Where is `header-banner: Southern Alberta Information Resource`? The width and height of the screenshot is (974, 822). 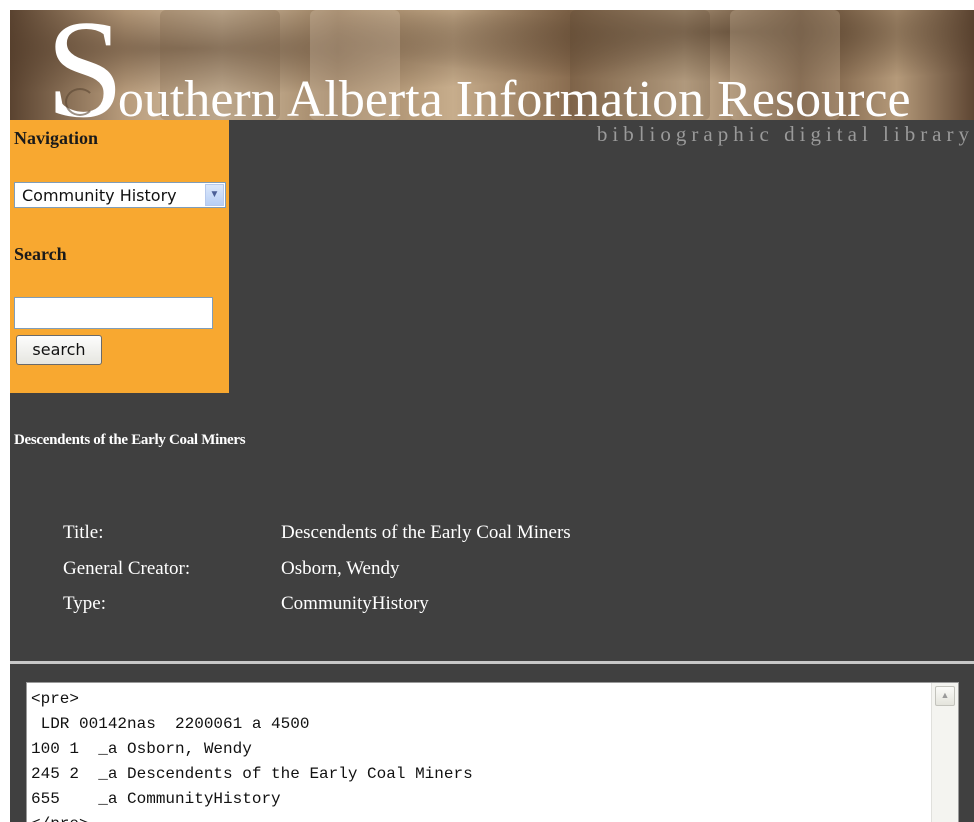
header-banner: Southern Alberta Information Resource is located at coordinates (492, 65).